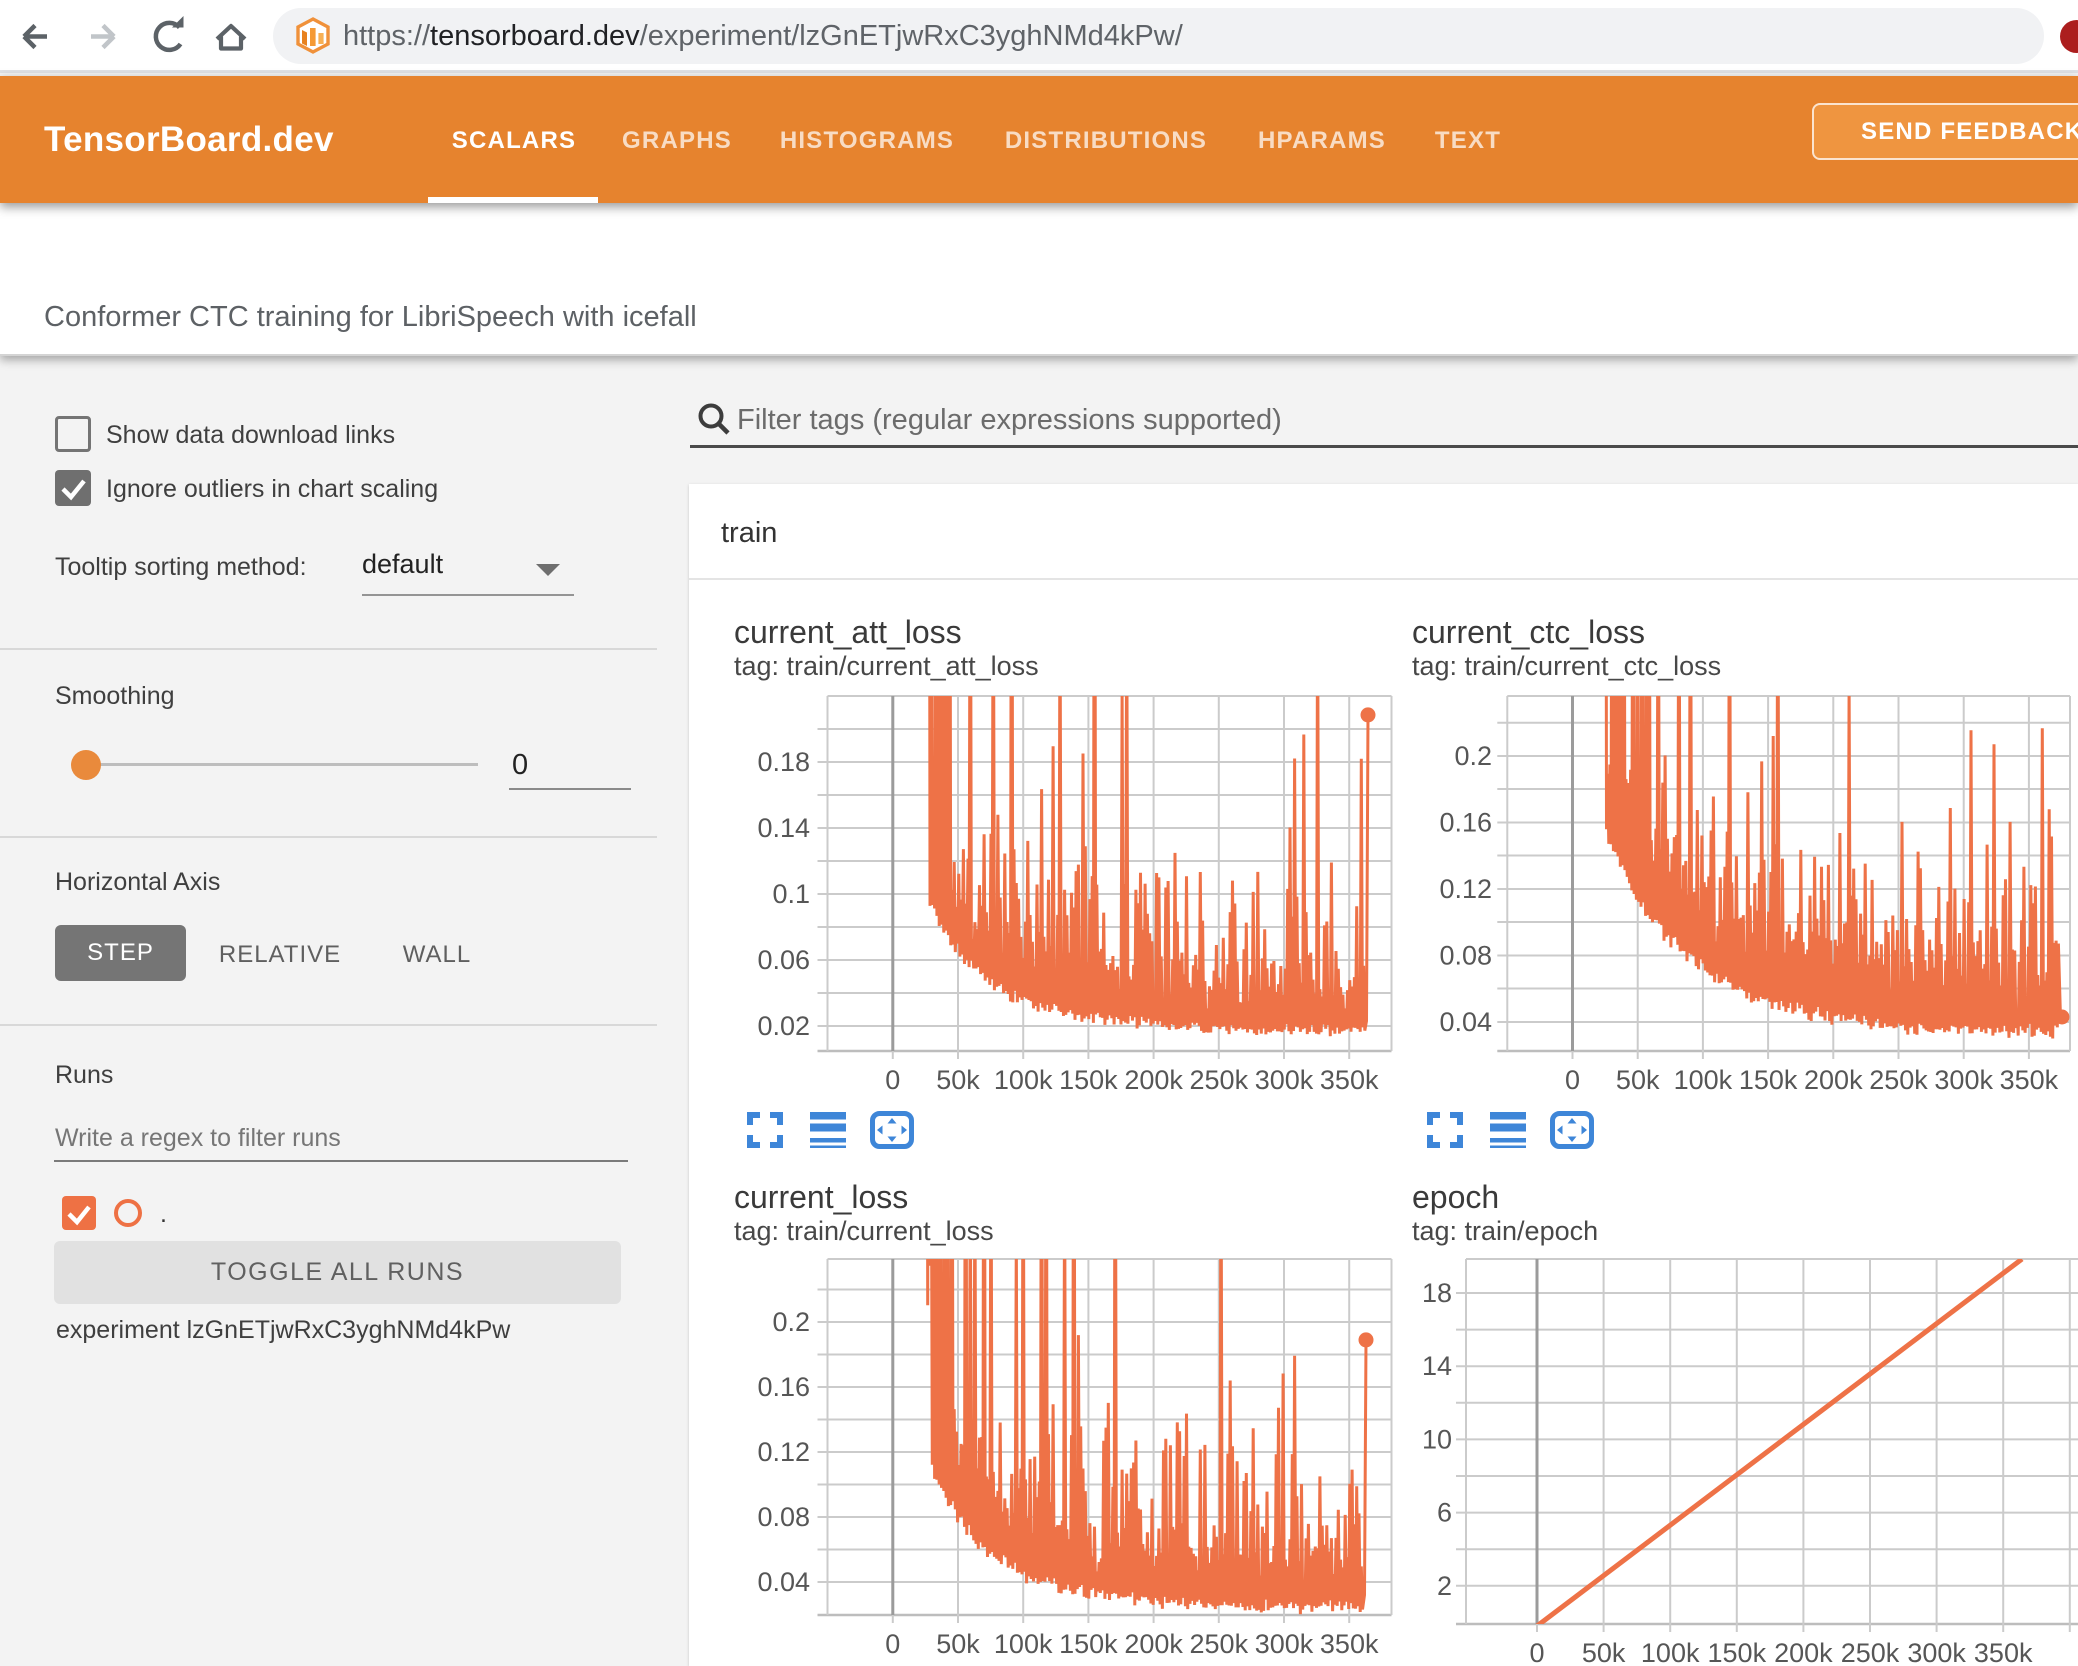 The image size is (2078, 1666). I want to click on svg-text: 0.1, so click(791, 894).